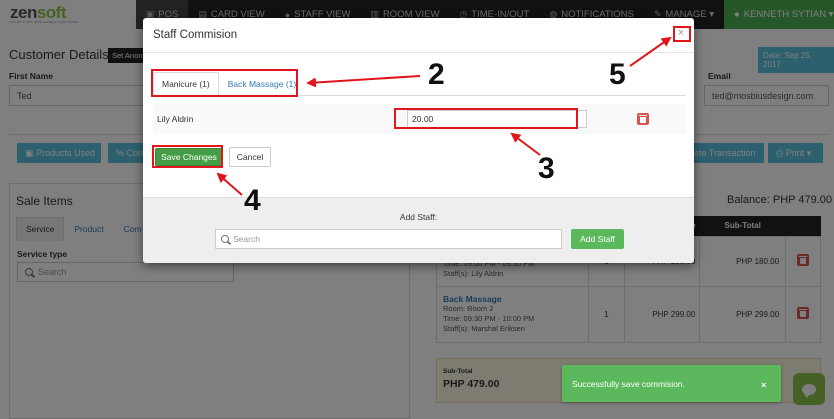 The height and width of the screenshot is (419, 834). What do you see at coordinates (246, 239) in the screenshot?
I see `staff-search-placeholder: Search` at bounding box center [246, 239].